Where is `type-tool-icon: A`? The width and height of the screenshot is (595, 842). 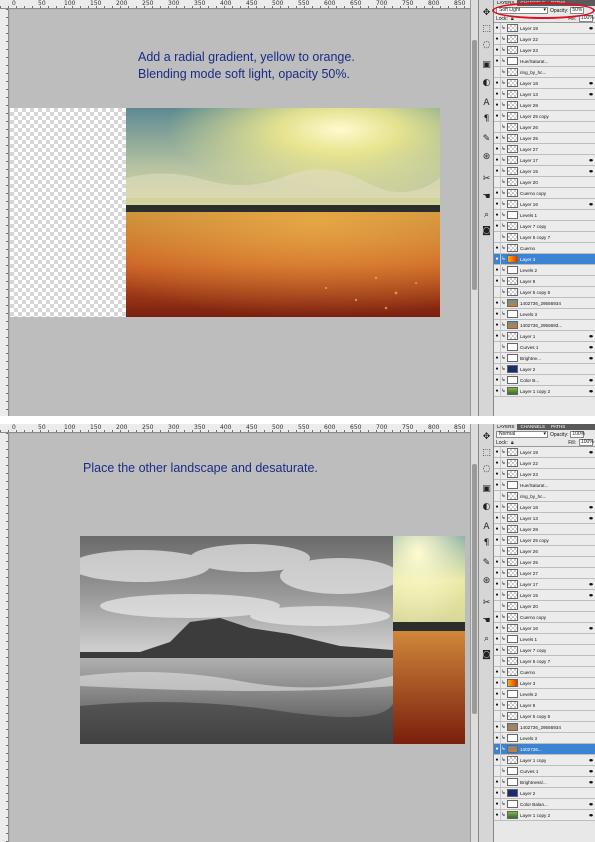 type-tool-icon: A is located at coordinates (486, 103).